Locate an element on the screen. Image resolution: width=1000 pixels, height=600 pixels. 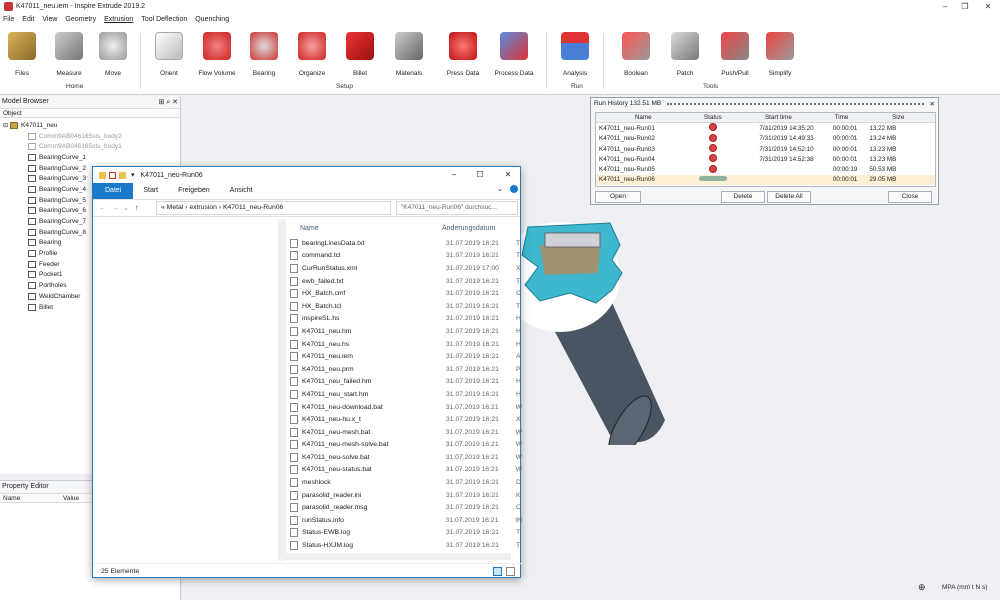
explorer-maximize-button: ☐ is located at coordinates (480, 175).